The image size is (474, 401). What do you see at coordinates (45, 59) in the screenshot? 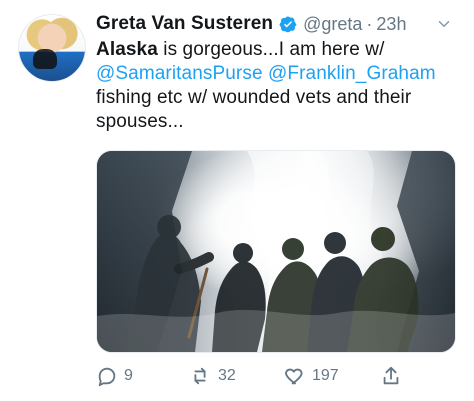
I see `avatar-dog` at bounding box center [45, 59].